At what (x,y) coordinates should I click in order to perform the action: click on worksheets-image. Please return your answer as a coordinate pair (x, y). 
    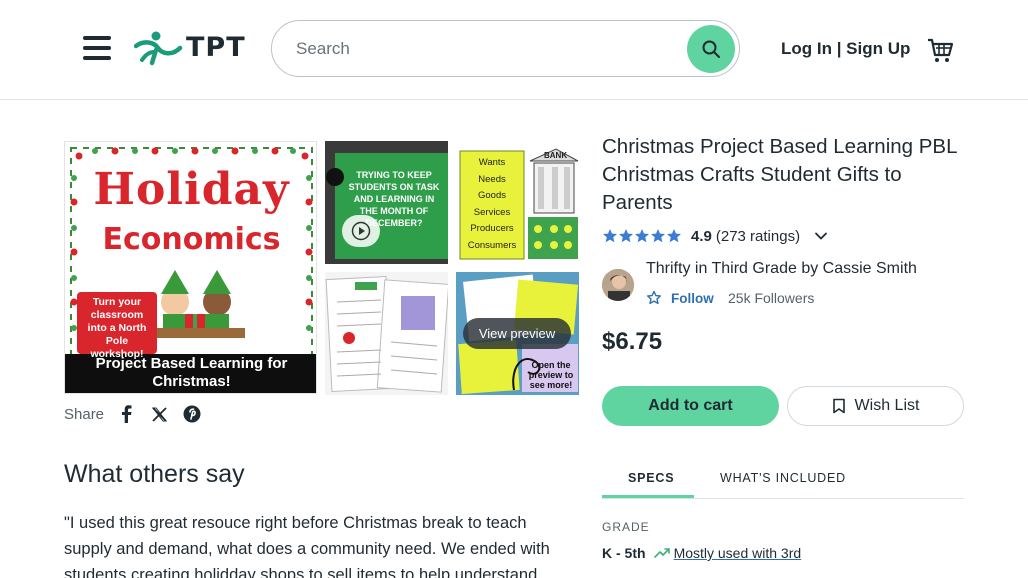
    Looking at the image, I should click on (386, 333).